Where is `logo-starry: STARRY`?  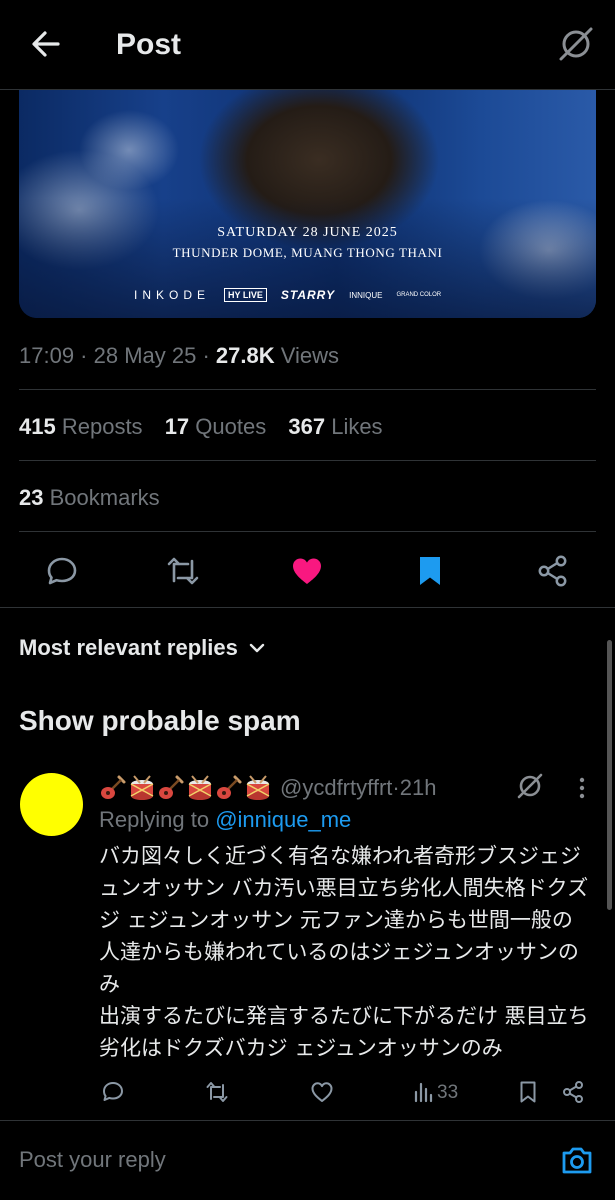
logo-starry: STARRY is located at coordinates (308, 295).